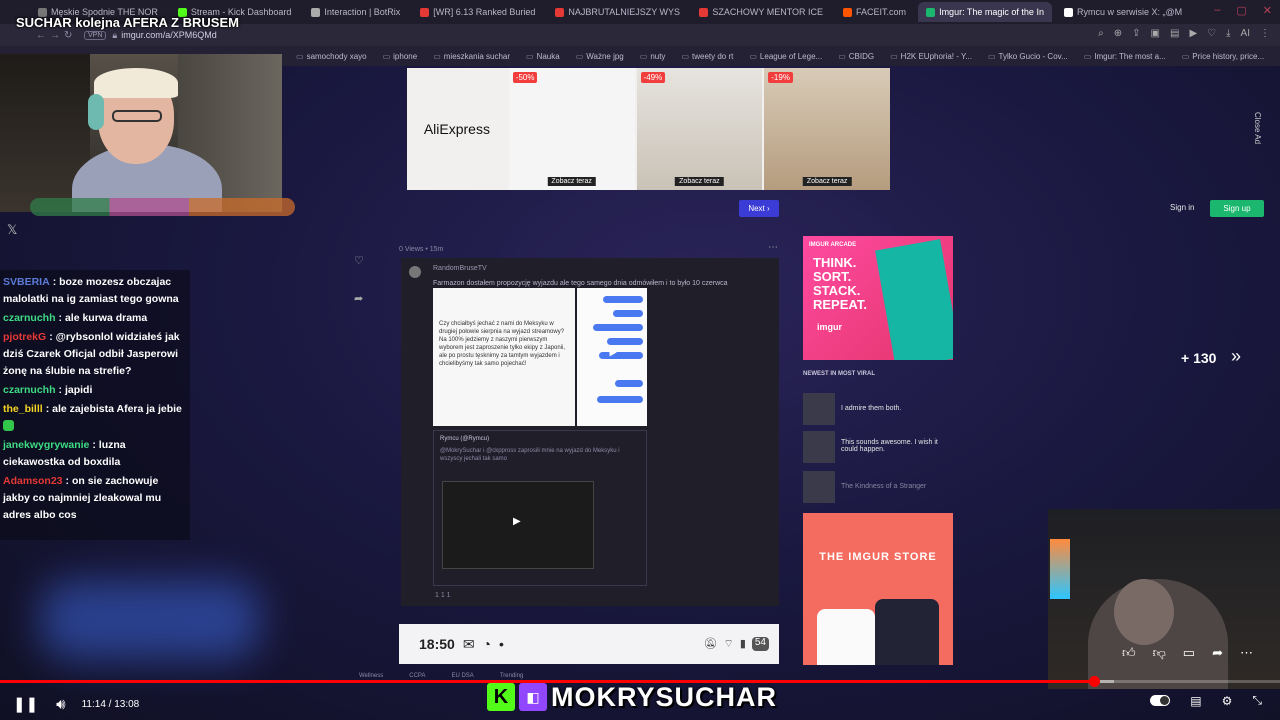 The height and width of the screenshot is (720, 1280). What do you see at coordinates (23, 409) in the screenshot?
I see `chat-username: the_billl` at bounding box center [23, 409].